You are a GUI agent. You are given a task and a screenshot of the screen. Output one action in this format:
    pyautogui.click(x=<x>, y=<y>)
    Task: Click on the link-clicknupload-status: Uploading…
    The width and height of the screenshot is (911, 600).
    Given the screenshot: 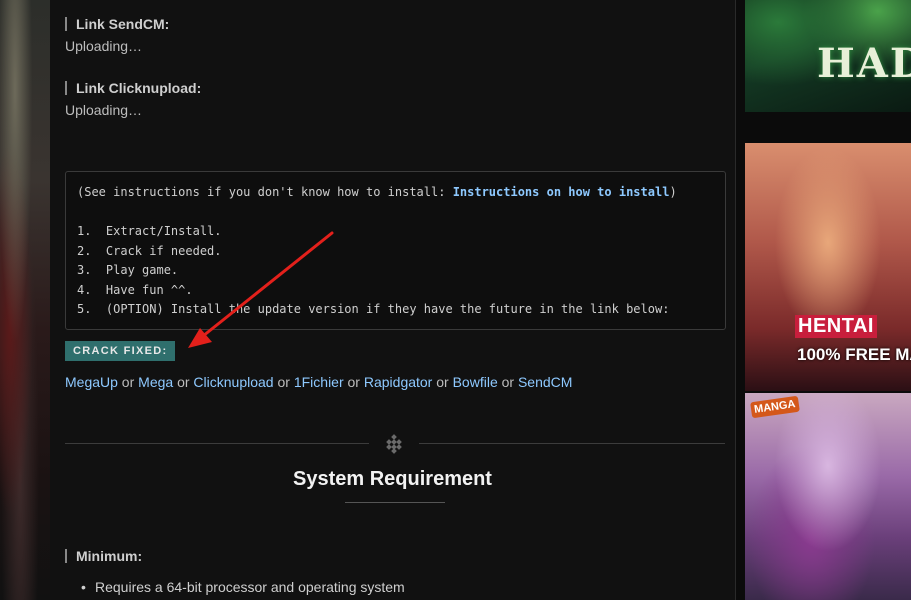 What is the action you would take?
    pyautogui.click(x=104, y=110)
    